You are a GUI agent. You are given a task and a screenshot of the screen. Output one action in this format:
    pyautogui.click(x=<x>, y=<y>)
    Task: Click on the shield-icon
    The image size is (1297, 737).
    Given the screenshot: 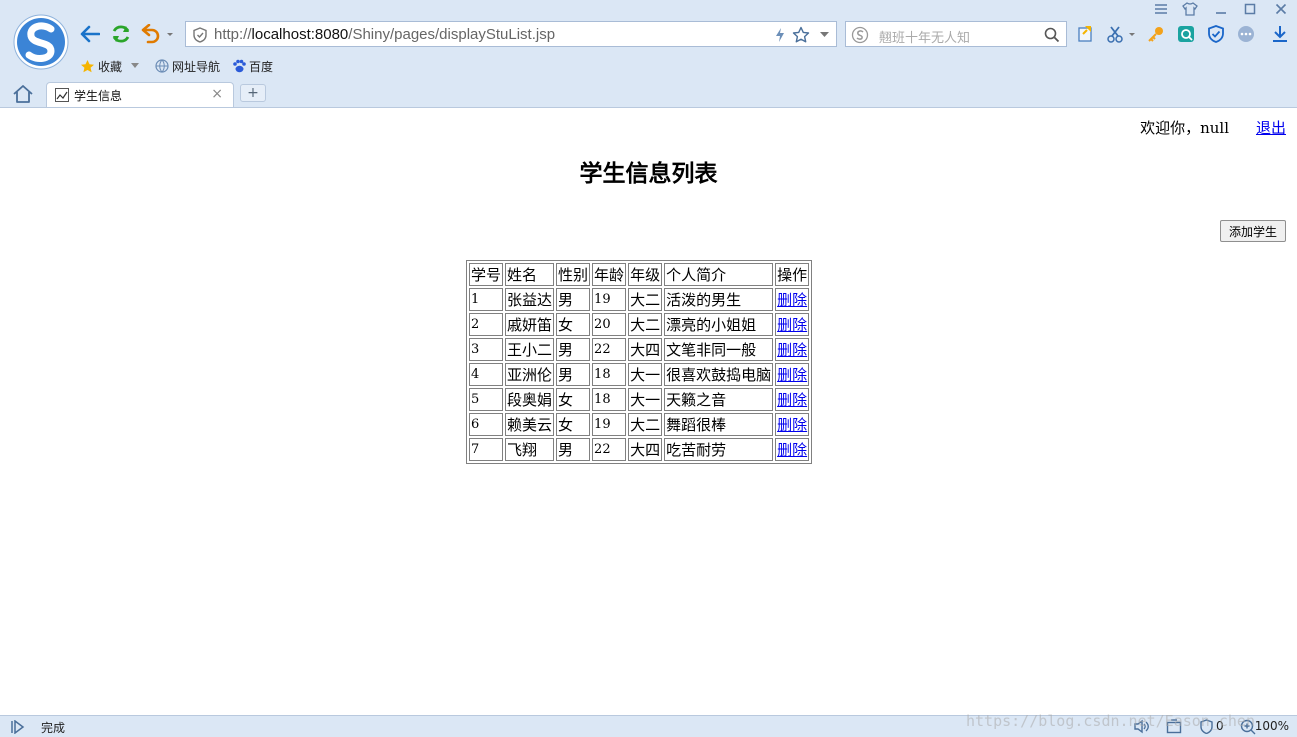 What is the action you would take?
    pyautogui.click(x=200, y=35)
    